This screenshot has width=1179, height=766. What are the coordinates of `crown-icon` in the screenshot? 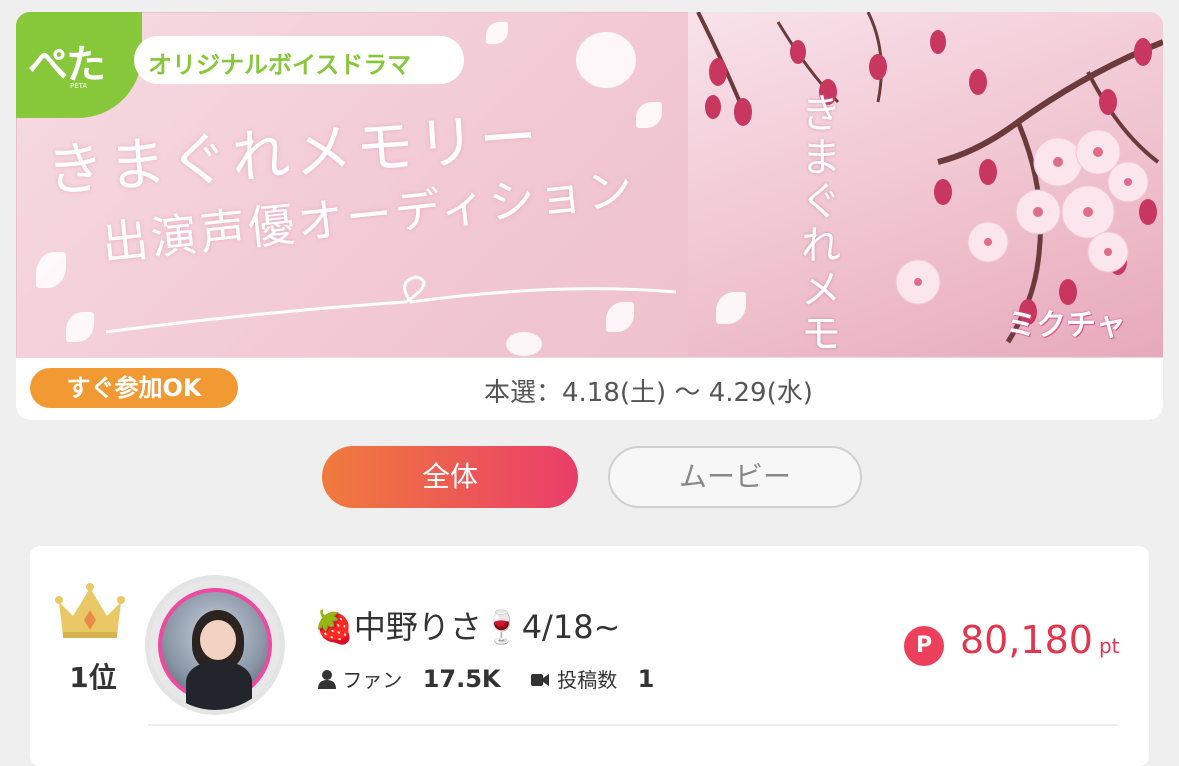 It's located at (90, 610).